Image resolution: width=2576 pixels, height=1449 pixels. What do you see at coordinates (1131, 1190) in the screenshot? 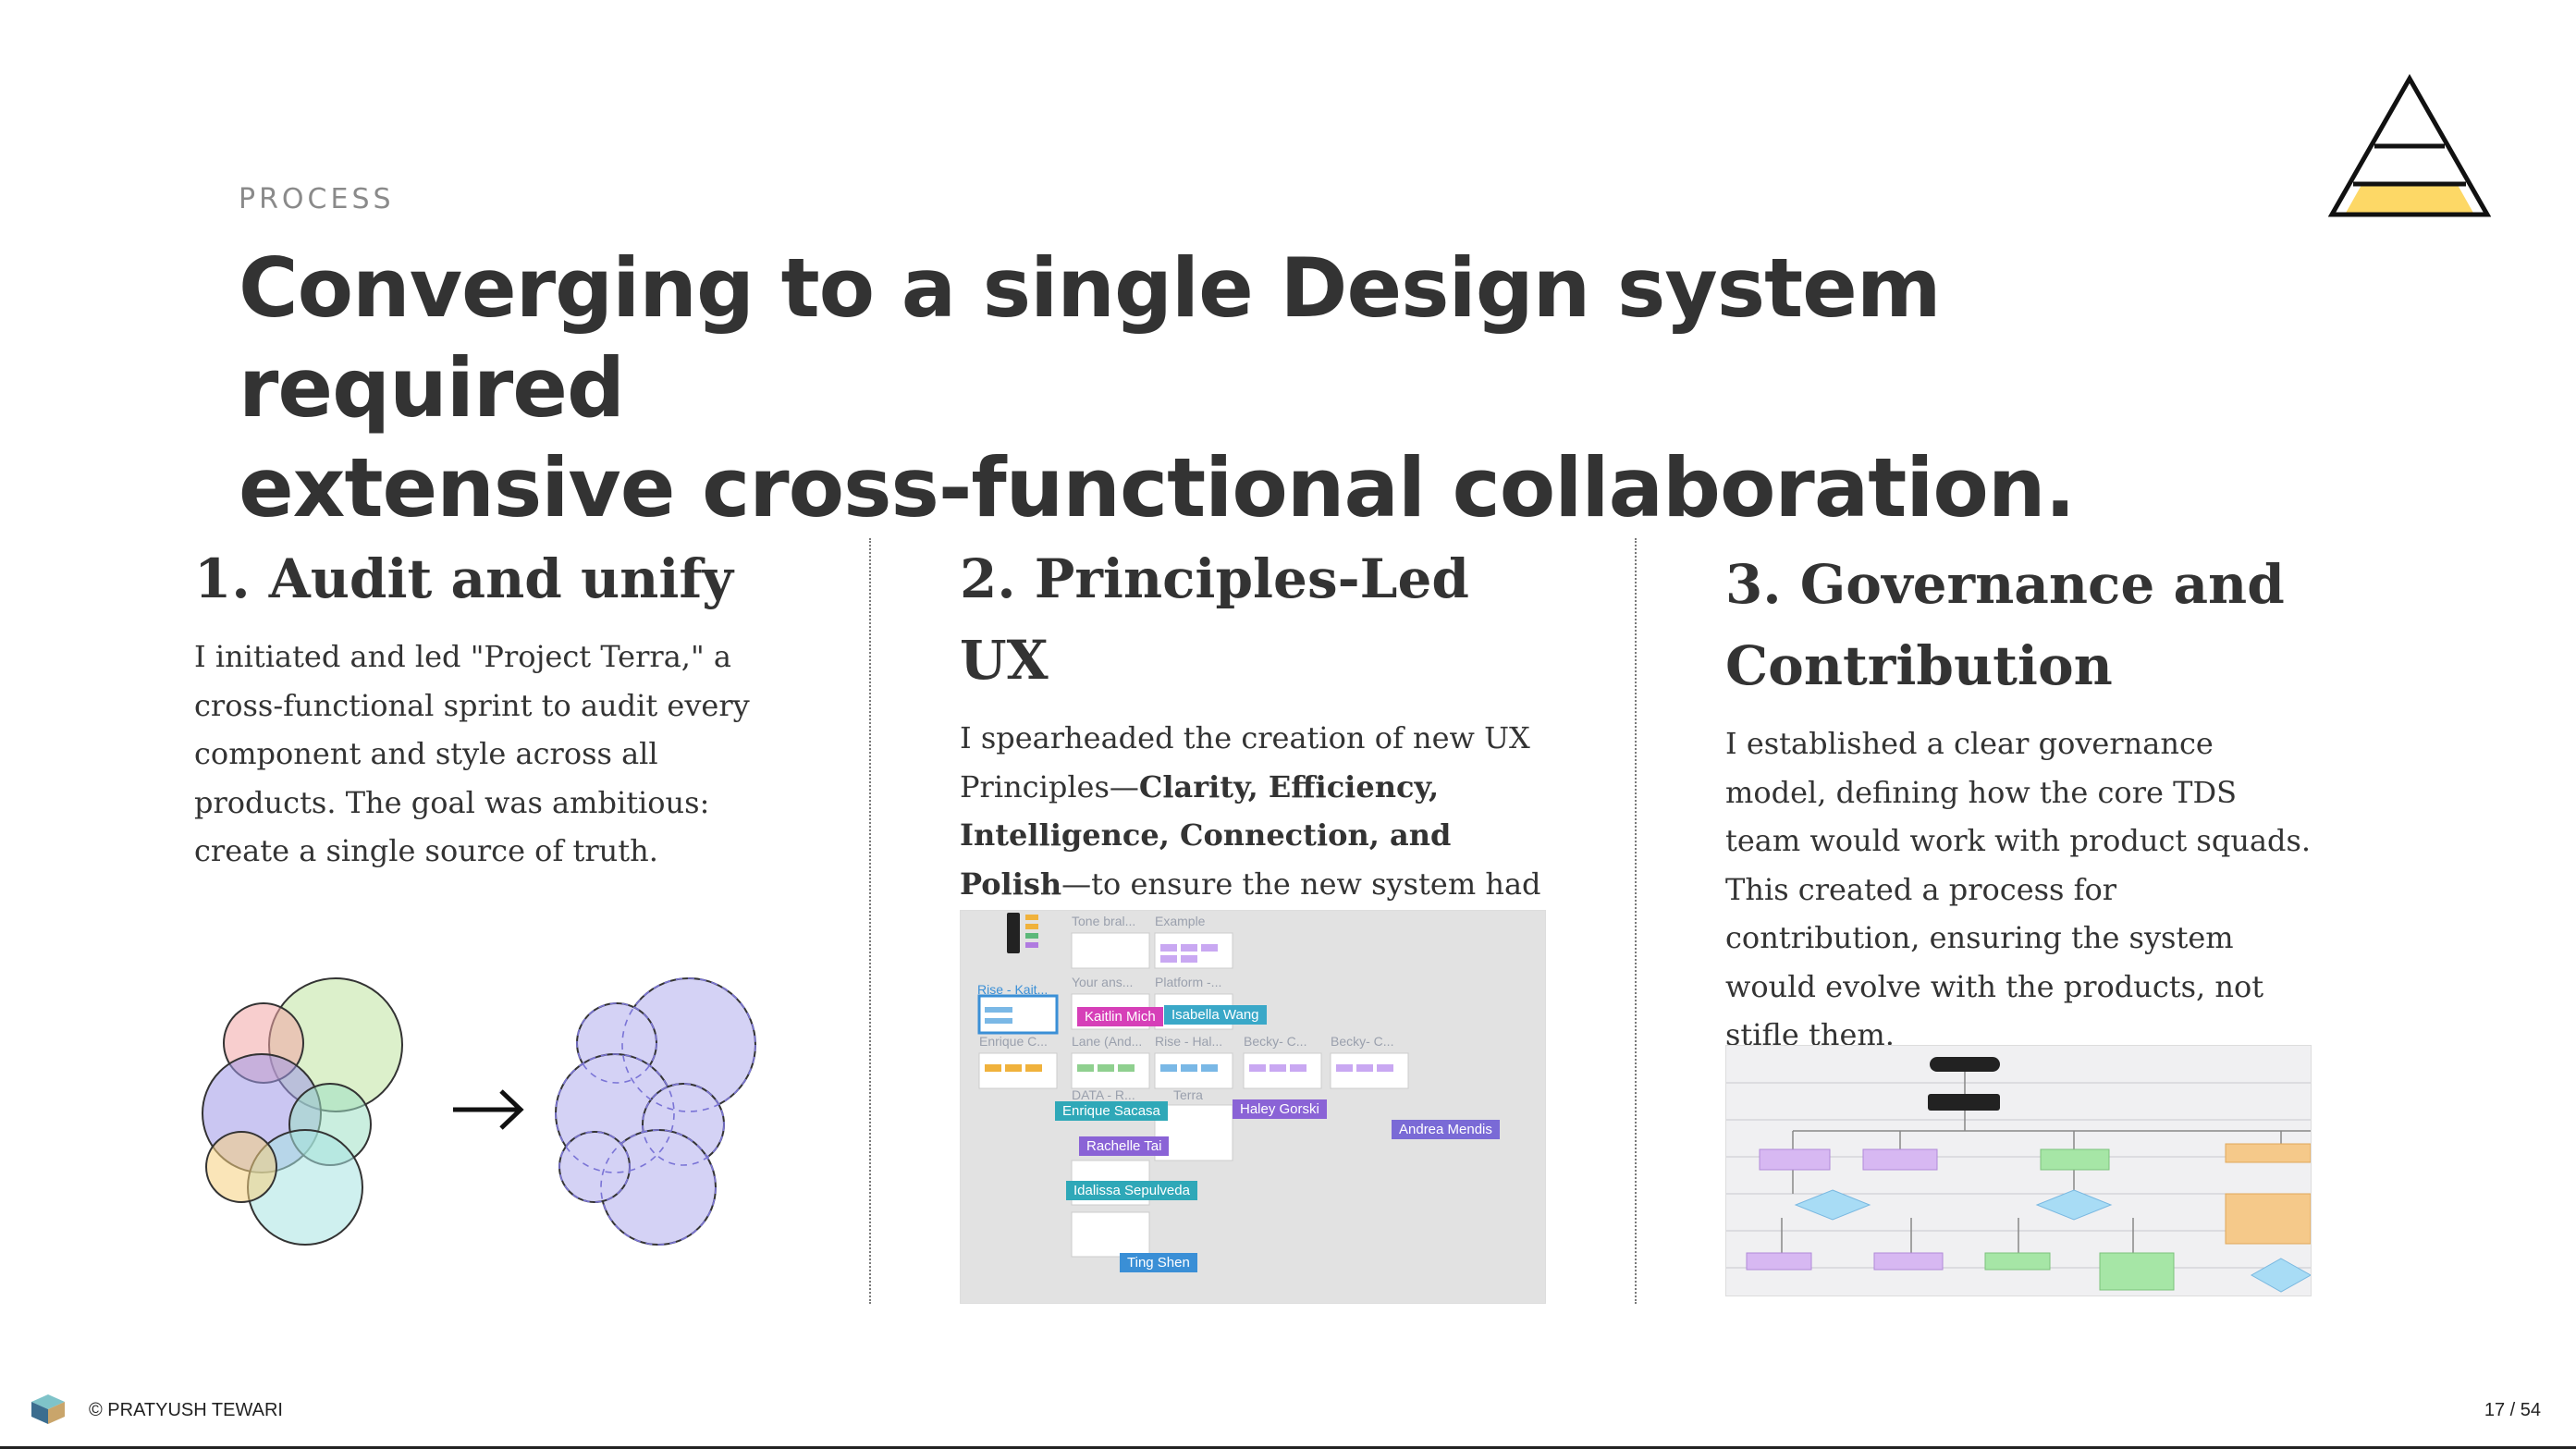
I see `collaborator-cursor: Idalissa Sepulveda` at bounding box center [1131, 1190].